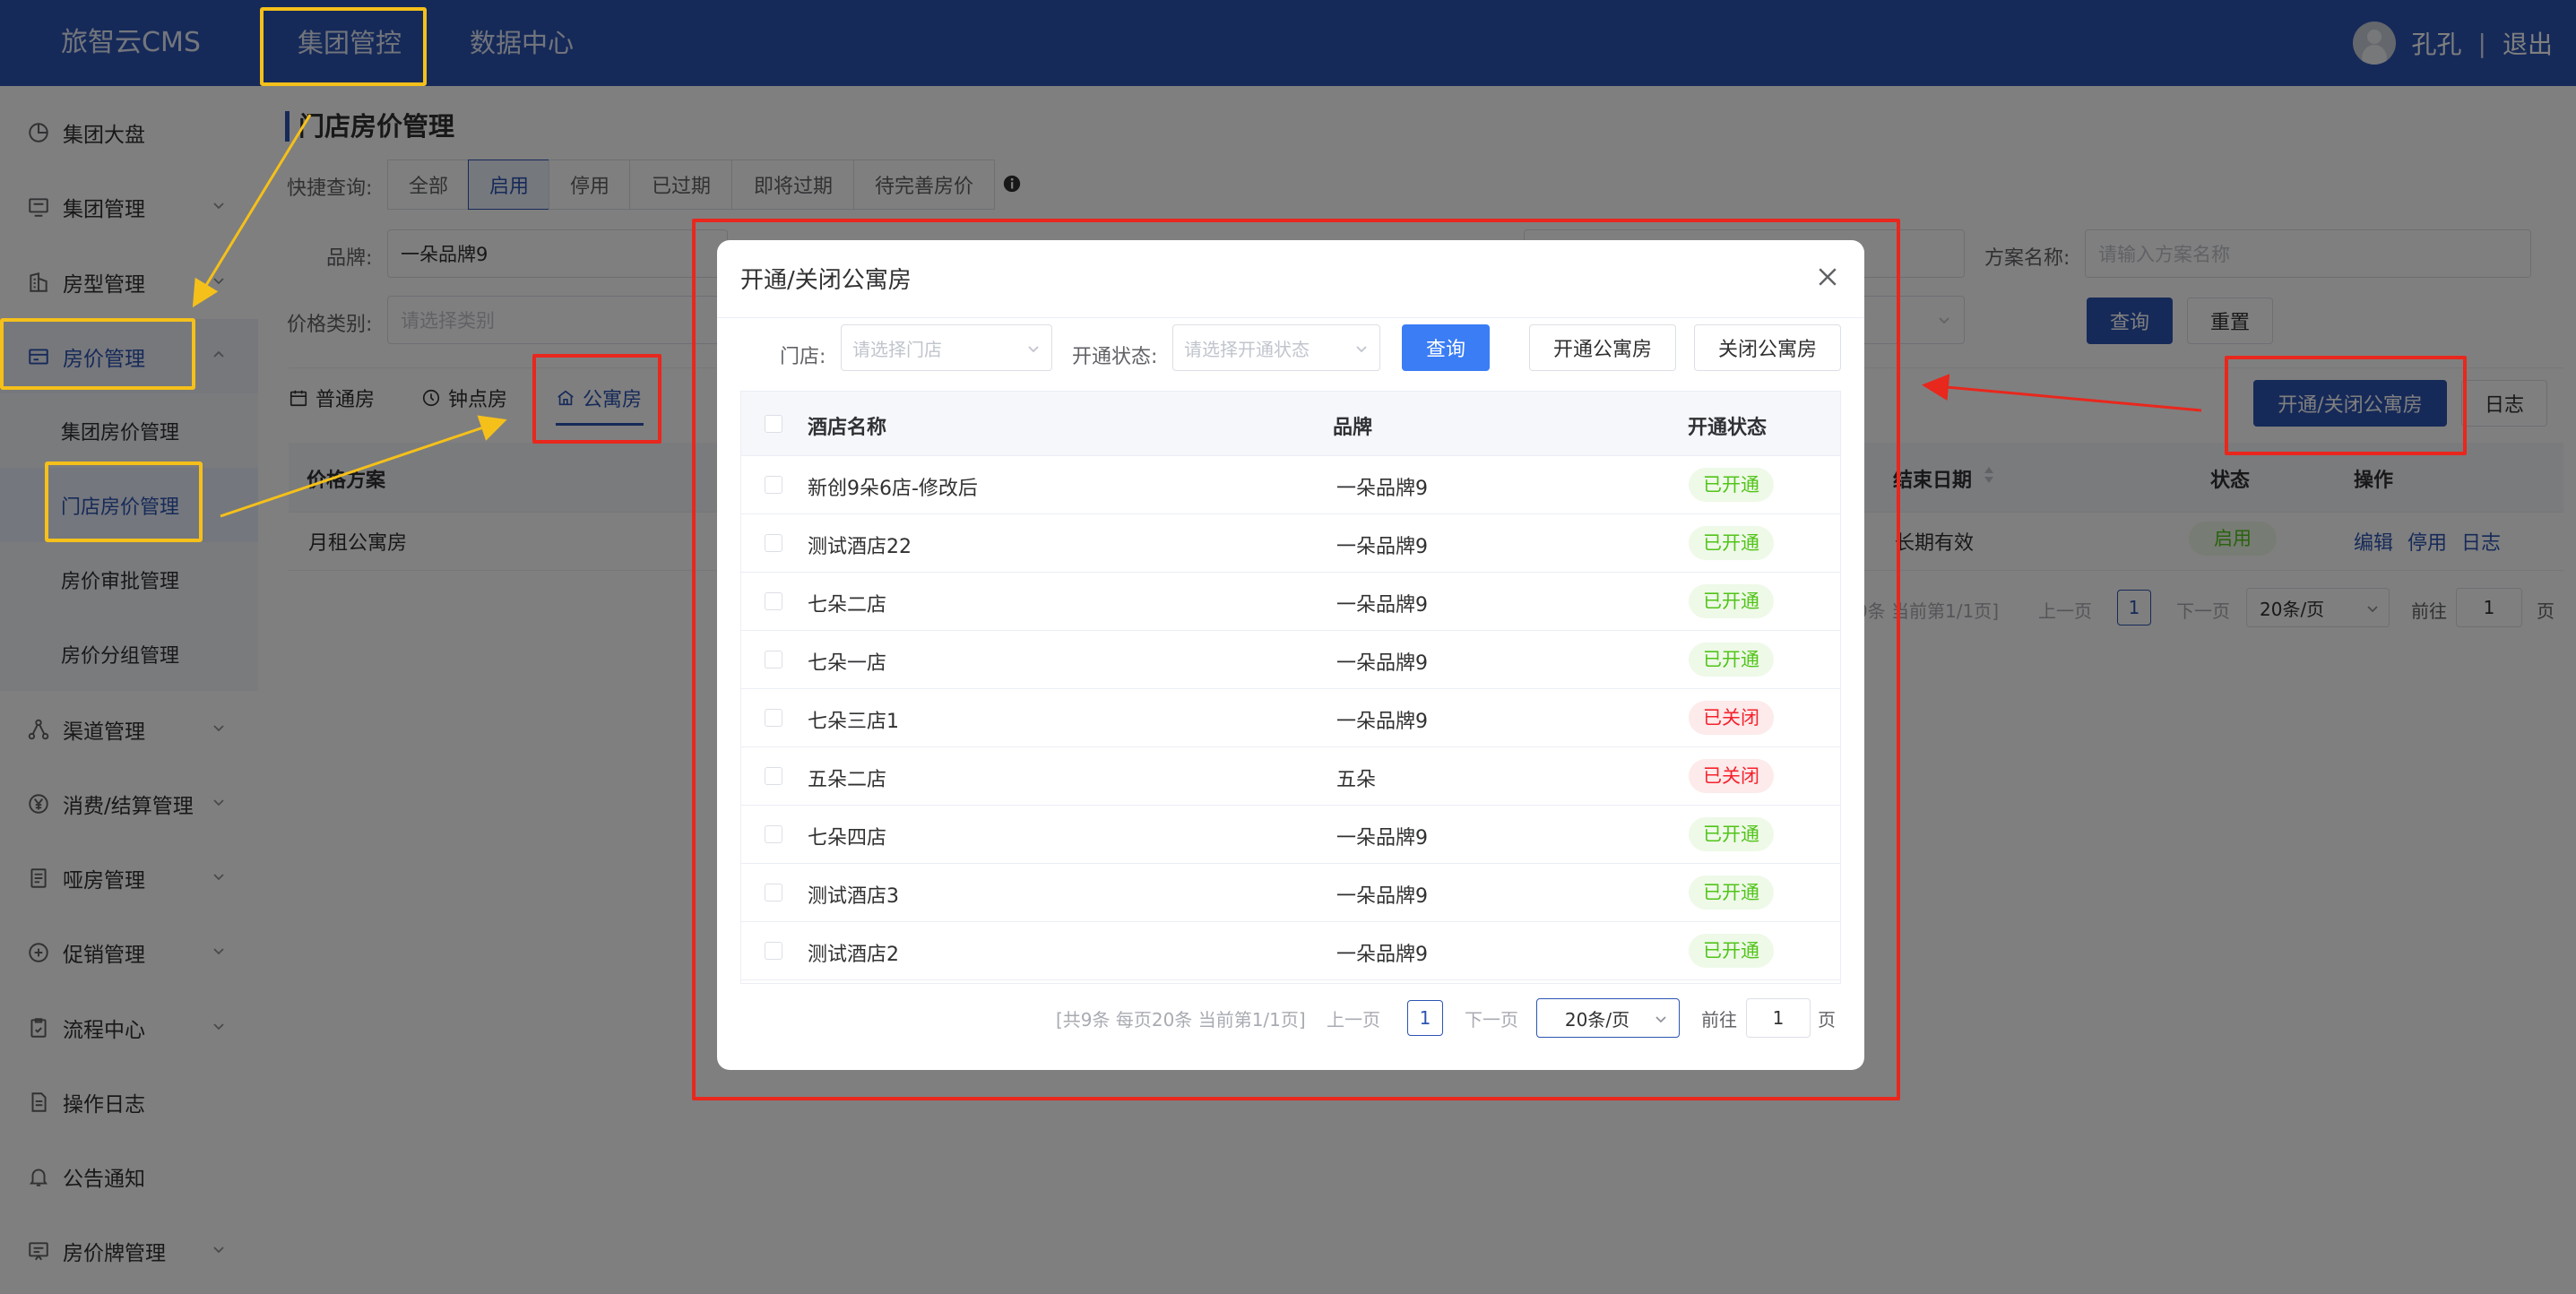  I want to click on highlight-box-group-control, so click(343, 46).